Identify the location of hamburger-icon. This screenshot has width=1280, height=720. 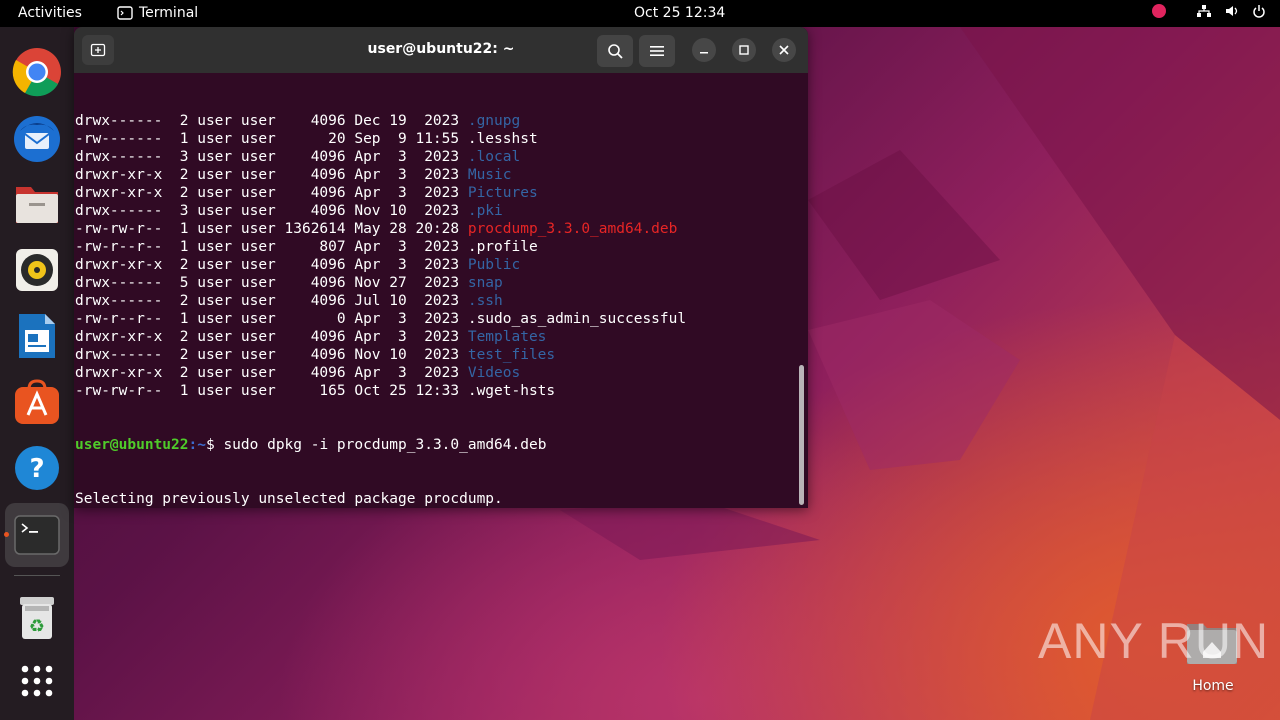
(657, 51).